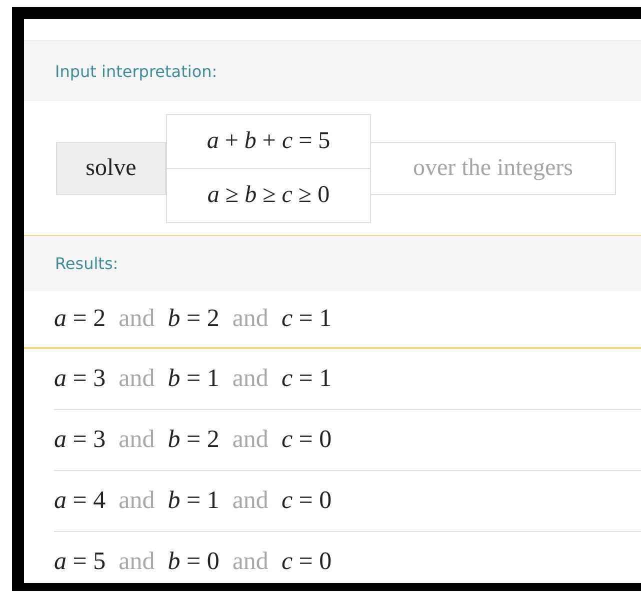 The height and width of the screenshot is (598, 641). What do you see at coordinates (194, 562) in the screenshot?
I see `equation-text: b = 0` at bounding box center [194, 562].